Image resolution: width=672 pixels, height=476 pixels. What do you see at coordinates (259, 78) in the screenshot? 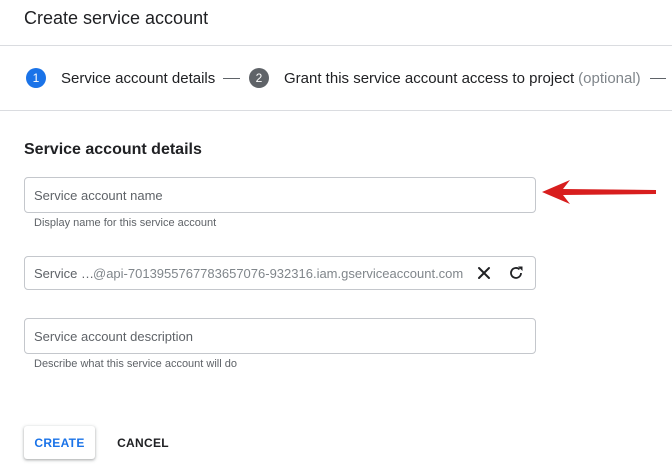
I see `step-2-number: 2` at bounding box center [259, 78].